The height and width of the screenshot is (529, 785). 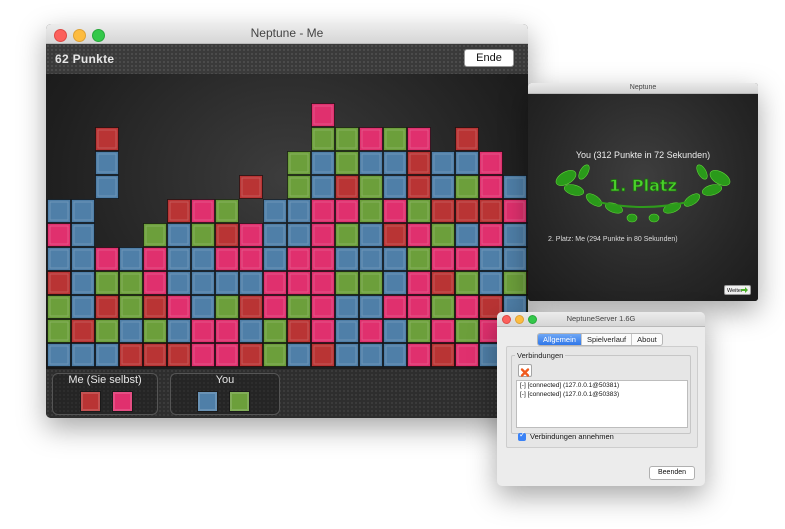 What do you see at coordinates (737, 290) in the screenshot?
I see `next-button: Weiter` at bounding box center [737, 290].